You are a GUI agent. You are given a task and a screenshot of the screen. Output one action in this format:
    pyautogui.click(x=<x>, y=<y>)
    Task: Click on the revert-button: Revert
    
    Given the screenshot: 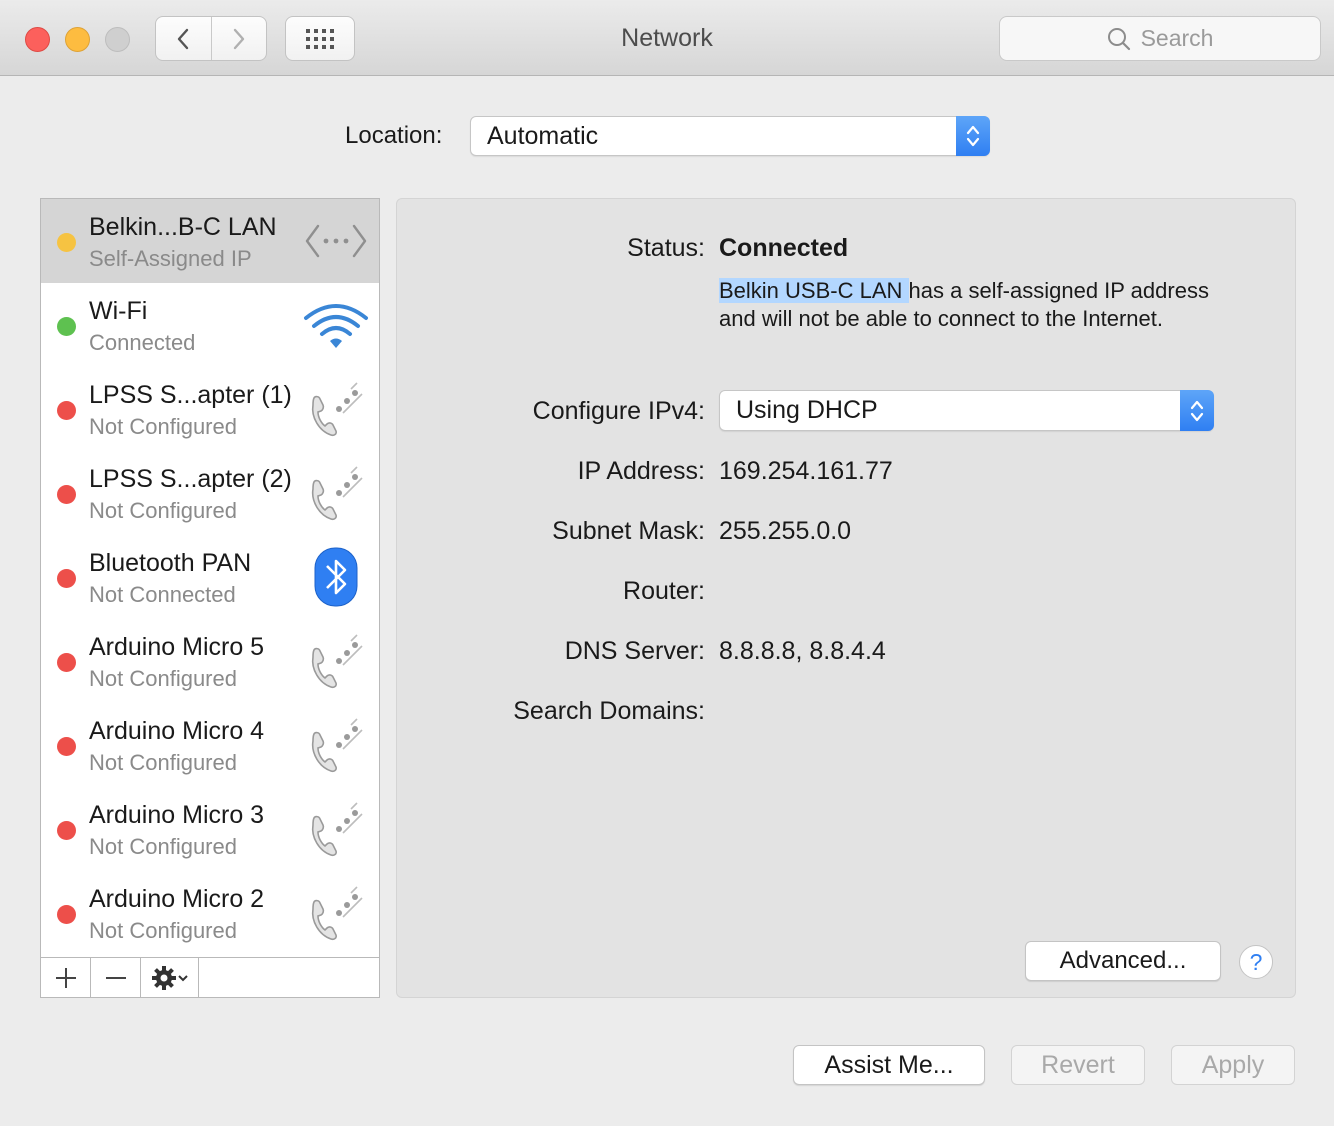 What is the action you would take?
    pyautogui.click(x=1078, y=1065)
    